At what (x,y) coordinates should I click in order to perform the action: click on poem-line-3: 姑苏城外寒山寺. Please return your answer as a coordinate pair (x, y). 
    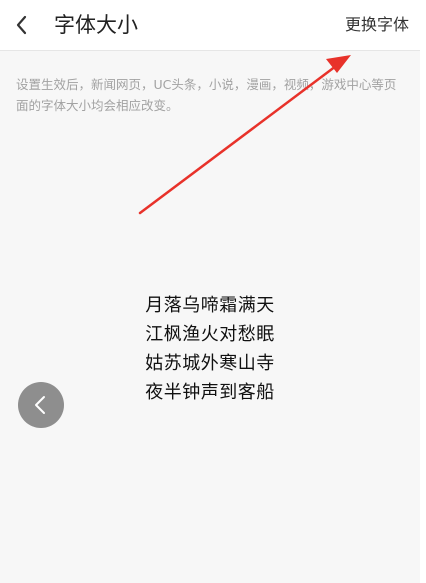
    Looking at the image, I should click on (210, 363).